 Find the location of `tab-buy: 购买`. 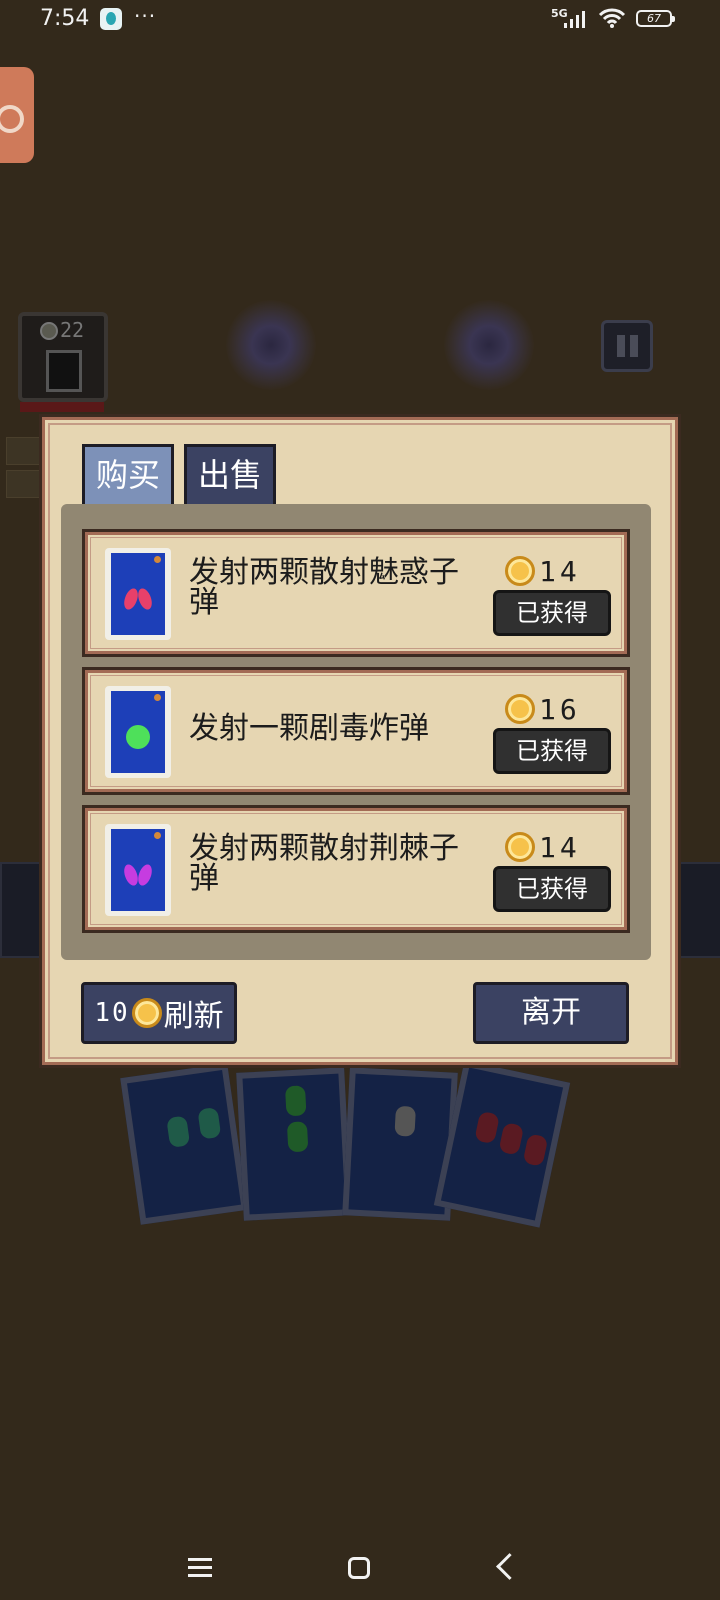

tab-buy: 购买 is located at coordinates (128, 475).